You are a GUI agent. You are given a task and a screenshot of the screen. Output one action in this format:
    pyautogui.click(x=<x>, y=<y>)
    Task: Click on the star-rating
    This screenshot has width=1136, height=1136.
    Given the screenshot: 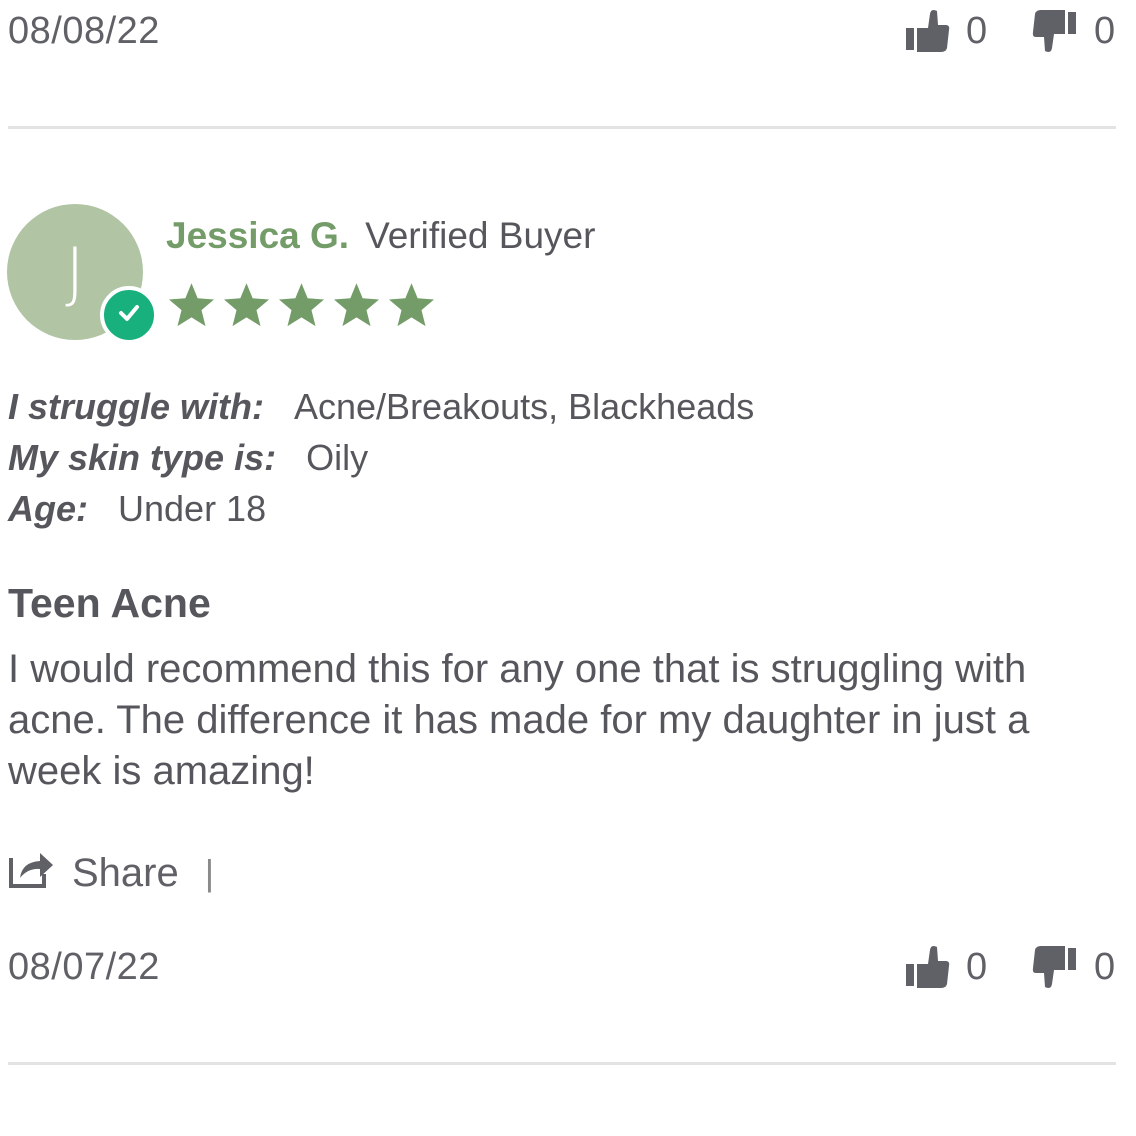 What is the action you would take?
    pyautogui.click(x=301, y=305)
    